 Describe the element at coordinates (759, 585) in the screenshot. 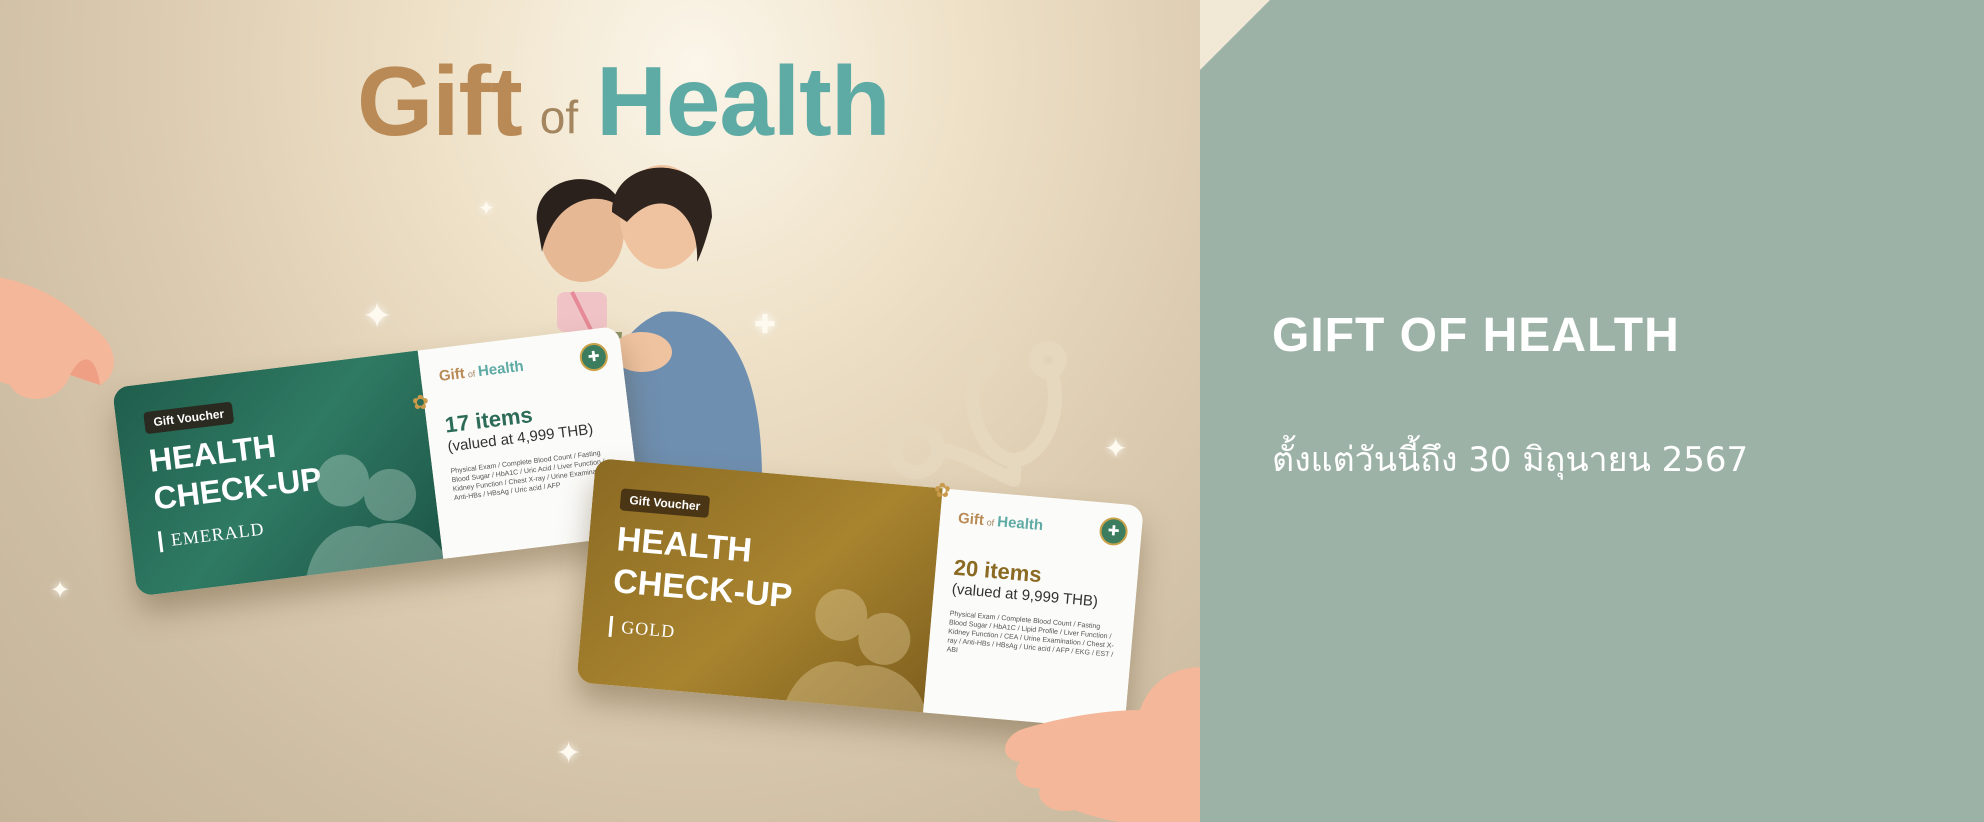

I see `voucher-front: Gift Voucher HEALTH CHECK-UP GOLD` at that location.